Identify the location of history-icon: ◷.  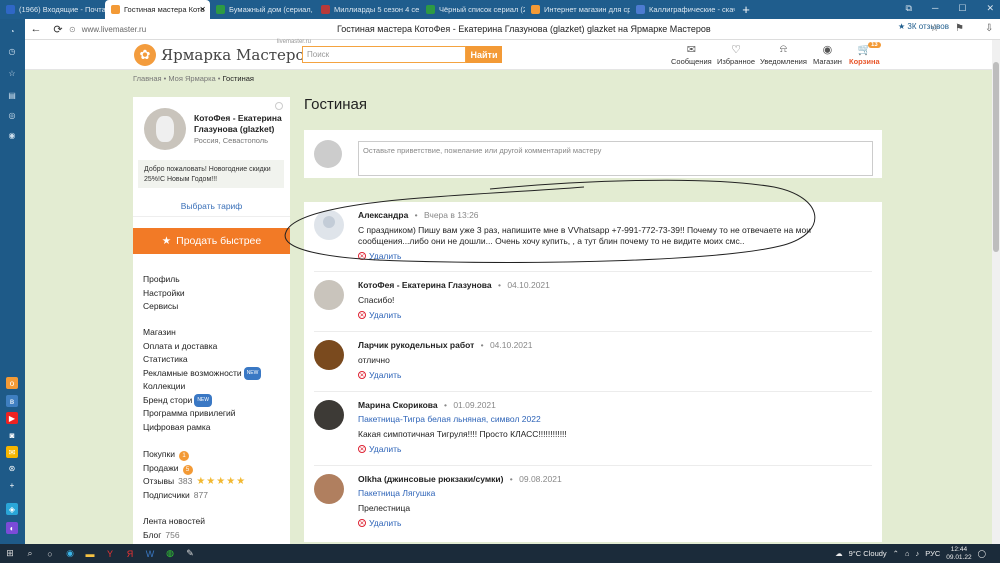
(12, 51).